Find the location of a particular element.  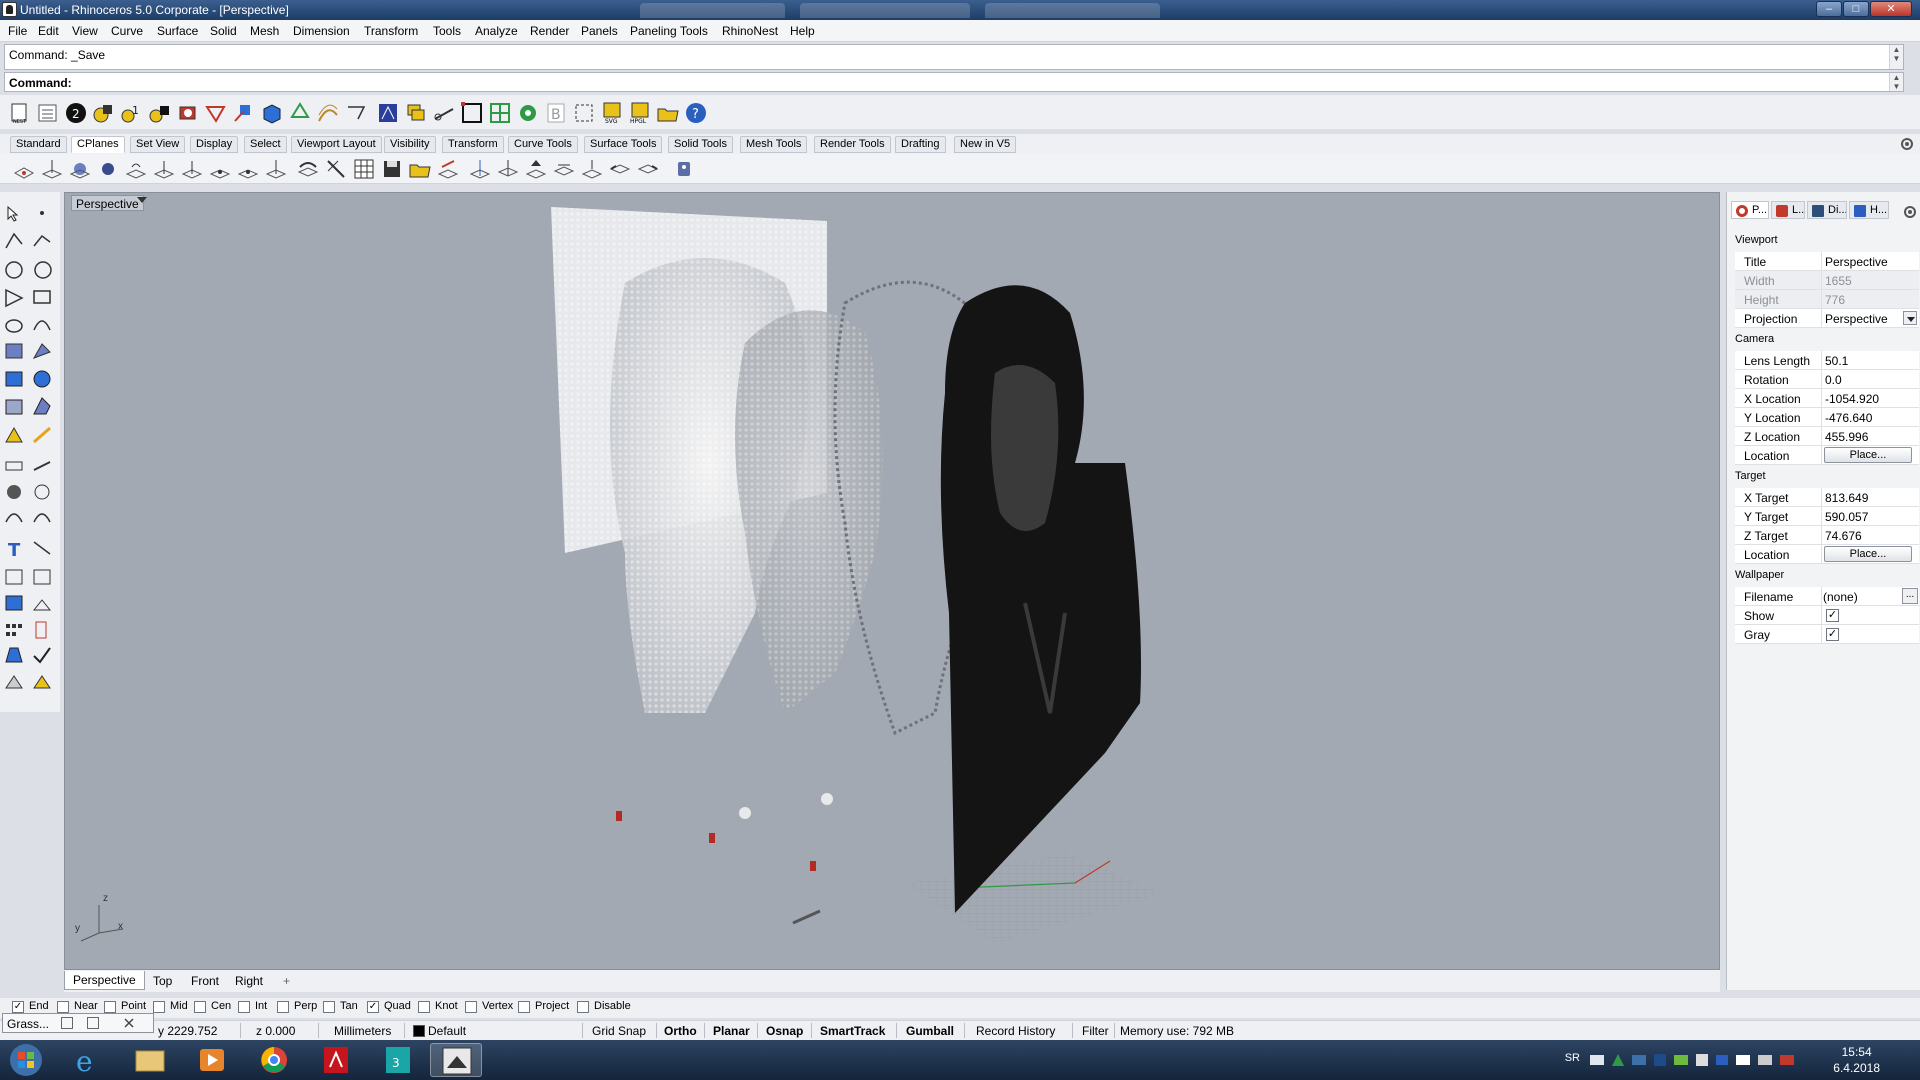

row-x-target: X Target 813.649 is located at coordinates (1827, 497).